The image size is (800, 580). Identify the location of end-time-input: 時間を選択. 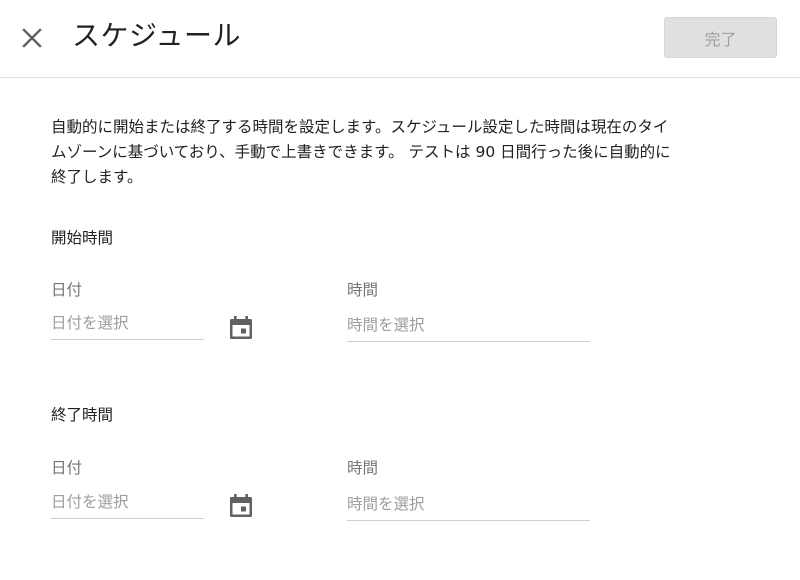
(468, 507).